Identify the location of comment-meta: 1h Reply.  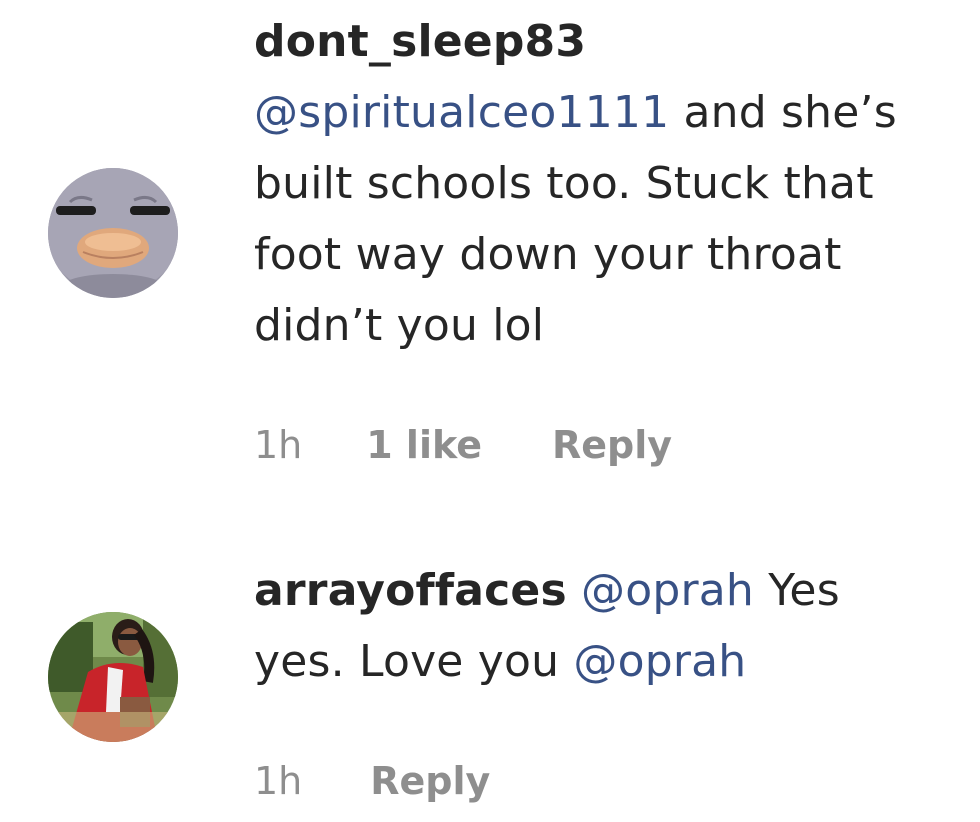
(372, 781).